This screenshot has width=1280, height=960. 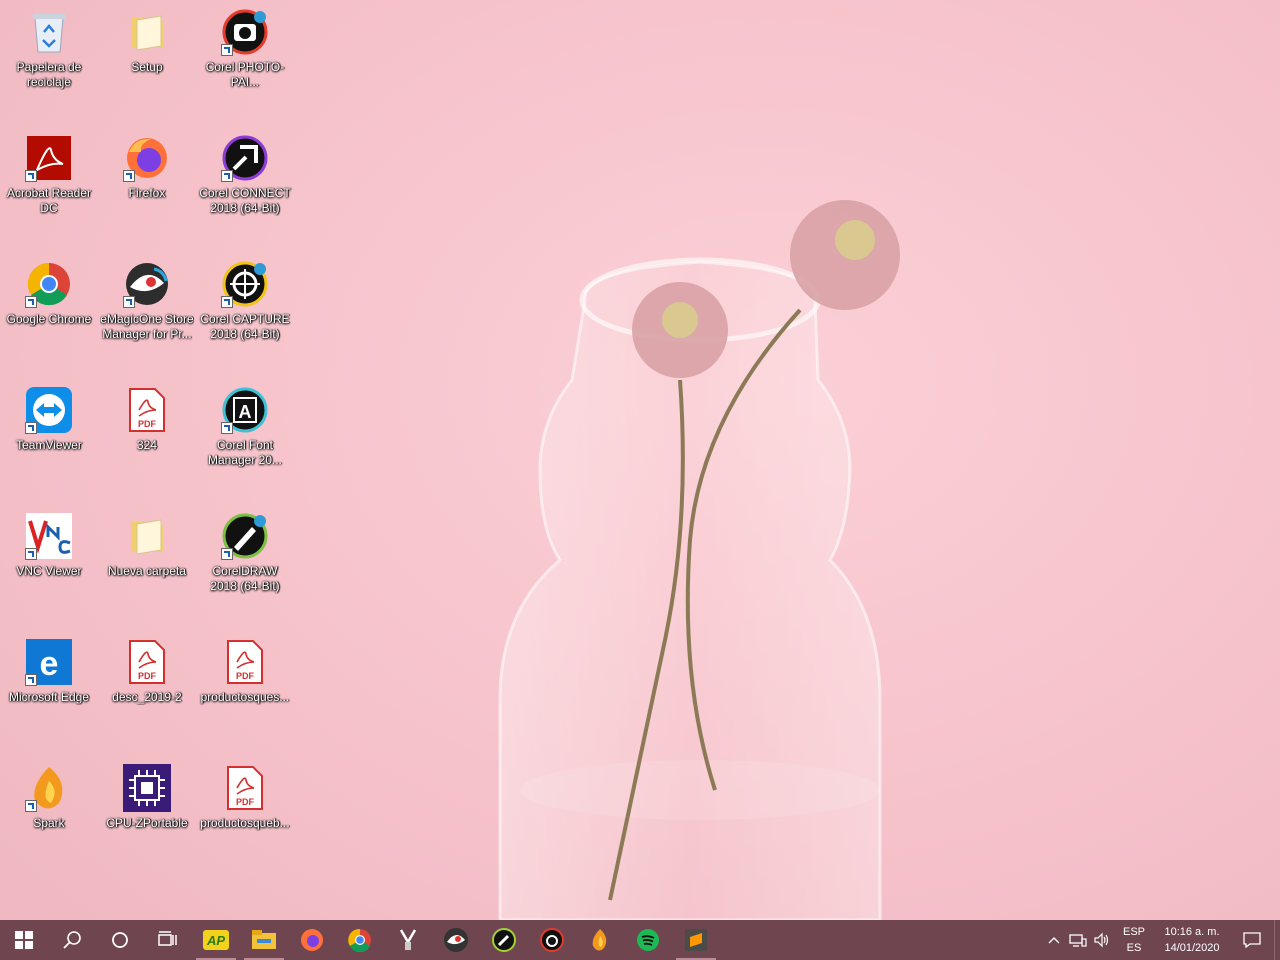 What do you see at coordinates (1078, 940) in the screenshot?
I see `network-button` at bounding box center [1078, 940].